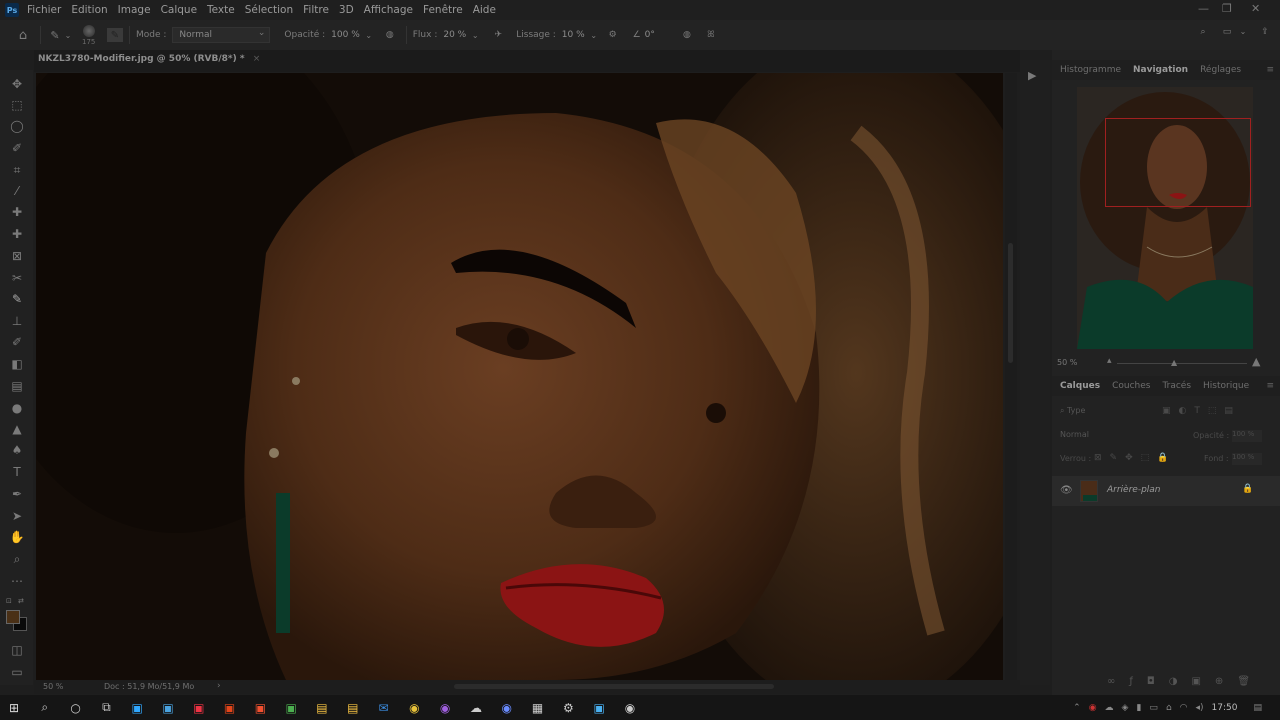 The height and width of the screenshot is (720, 1280). I want to click on acrobat-taskbar-icon: ▣, so click(230, 708).